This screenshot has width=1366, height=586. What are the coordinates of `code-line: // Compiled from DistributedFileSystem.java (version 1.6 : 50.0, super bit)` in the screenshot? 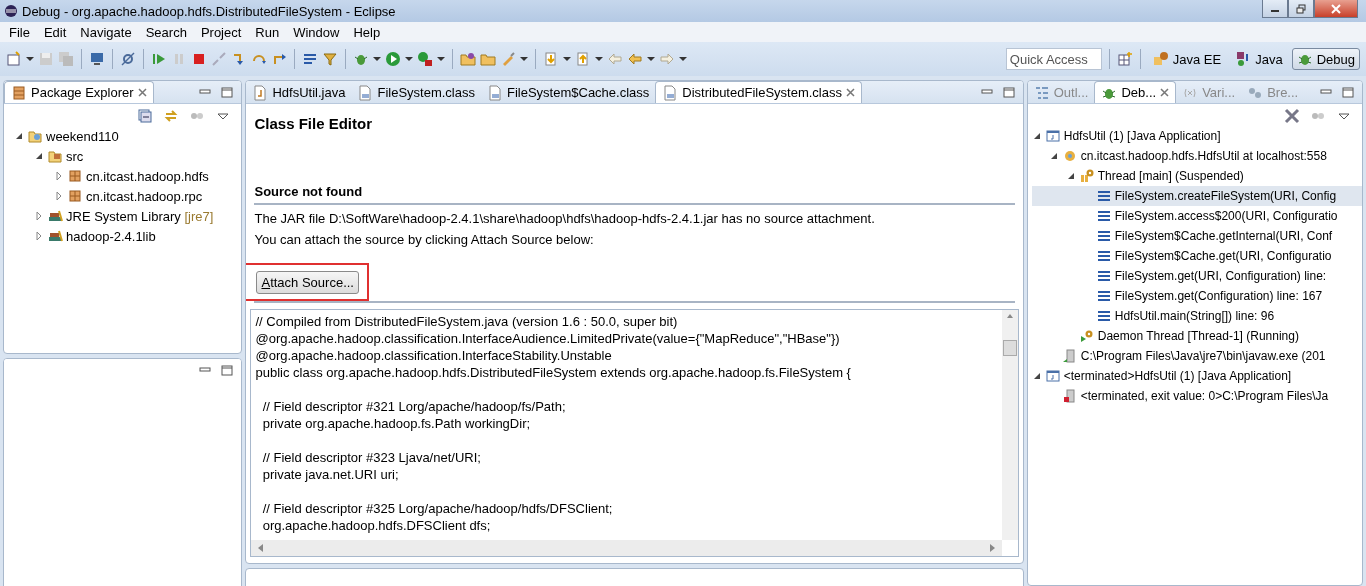 It's located at (467, 321).